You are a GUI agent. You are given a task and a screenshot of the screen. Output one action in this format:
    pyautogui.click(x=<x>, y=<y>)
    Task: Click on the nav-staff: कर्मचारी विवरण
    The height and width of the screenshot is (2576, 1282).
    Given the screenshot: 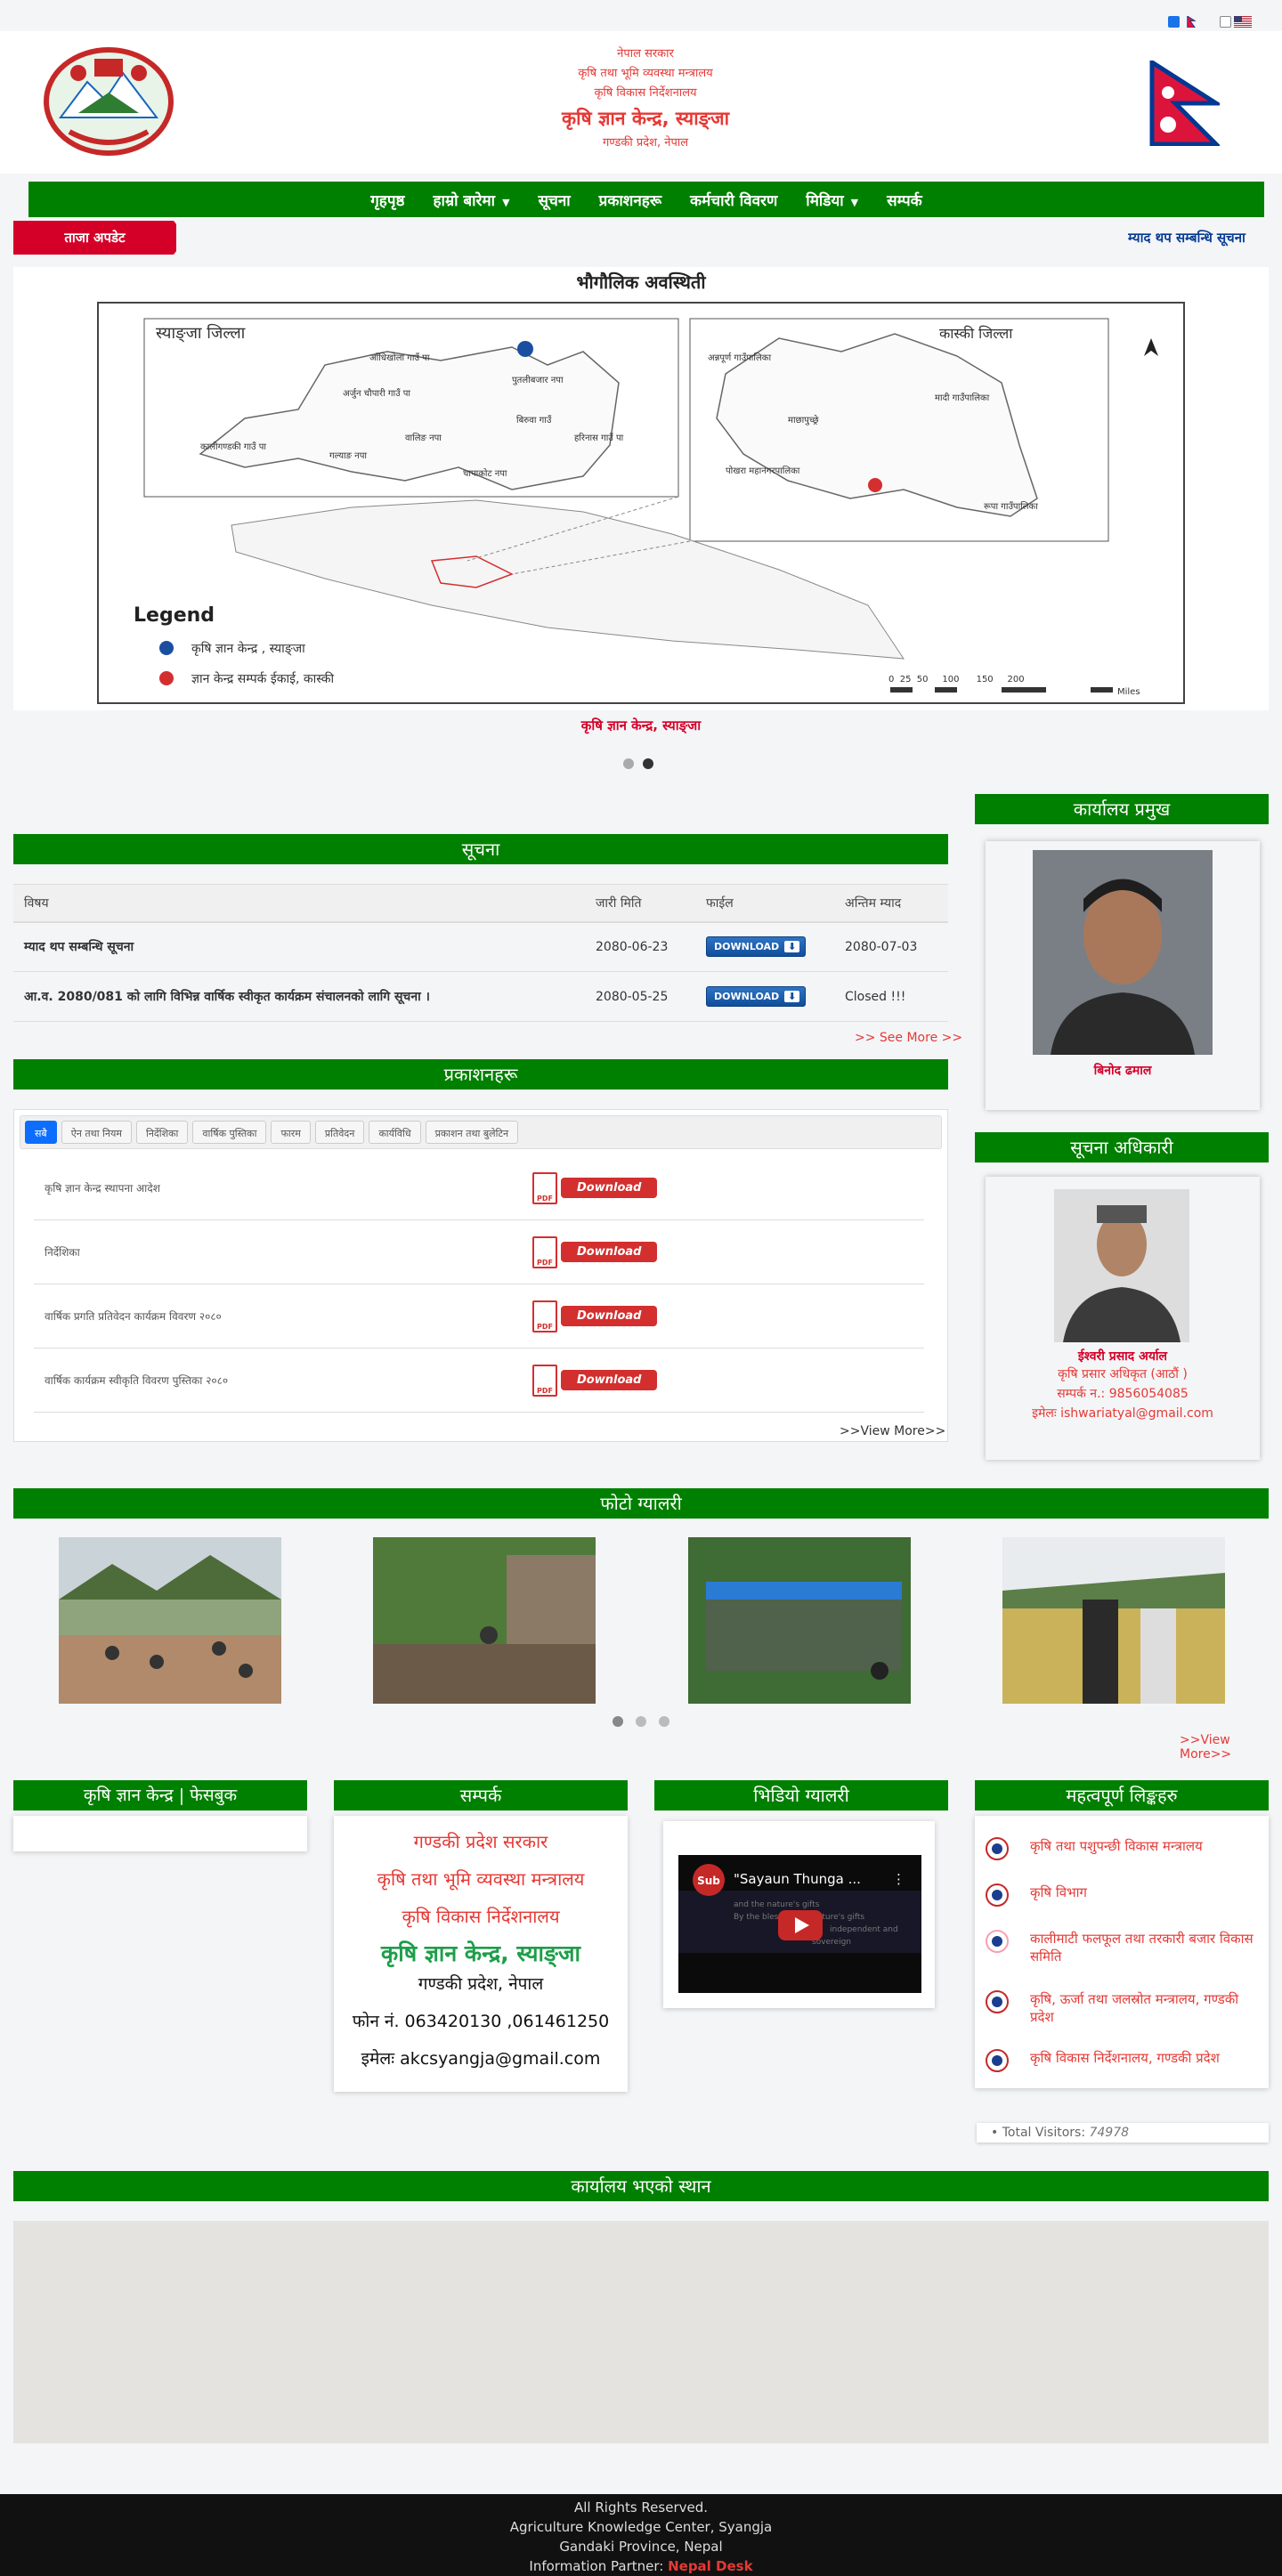 What is the action you would take?
    pyautogui.click(x=733, y=200)
    